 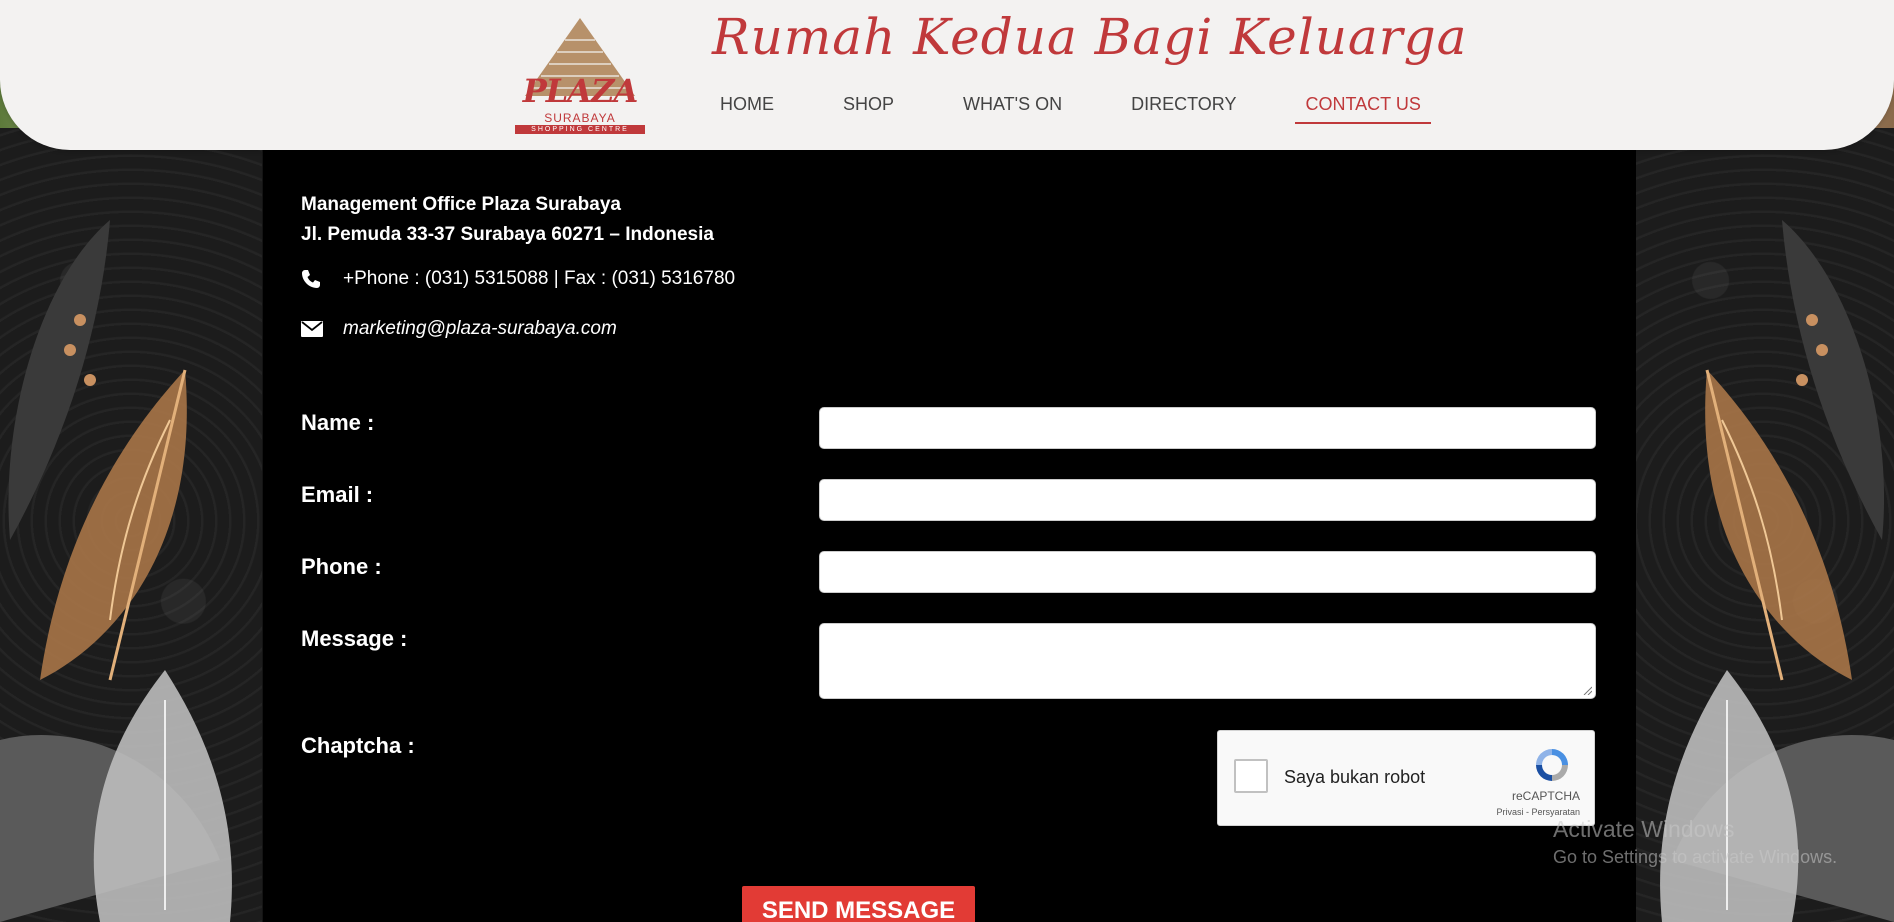 What do you see at coordinates (1777, 571) in the screenshot?
I see `batik-ornament-right` at bounding box center [1777, 571].